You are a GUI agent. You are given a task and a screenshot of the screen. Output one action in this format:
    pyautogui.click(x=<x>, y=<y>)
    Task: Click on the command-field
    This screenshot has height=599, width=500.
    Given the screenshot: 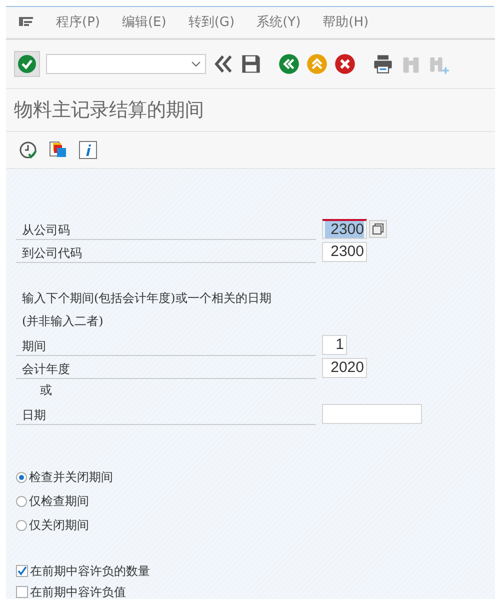 What is the action you would take?
    pyautogui.click(x=126, y=64)
    